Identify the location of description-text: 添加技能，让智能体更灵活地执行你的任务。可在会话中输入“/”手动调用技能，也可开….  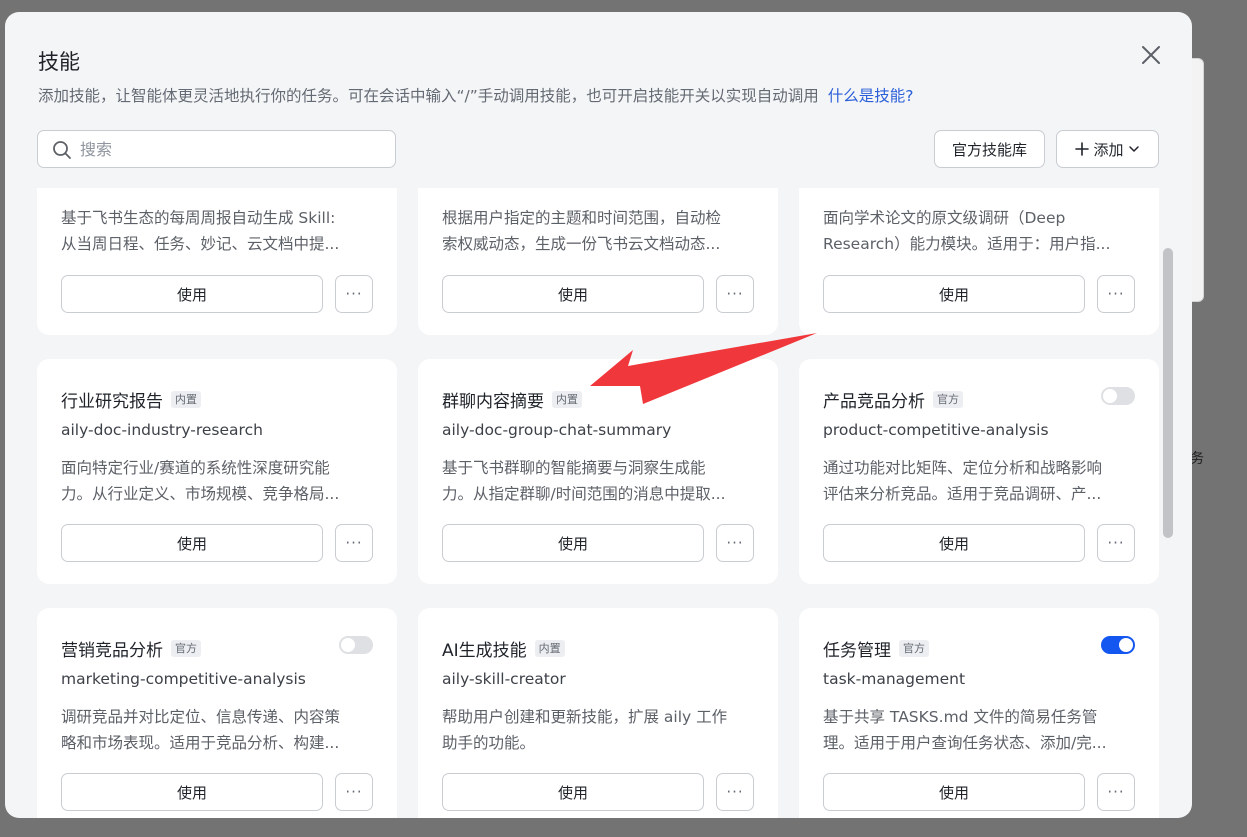
(428, 96).